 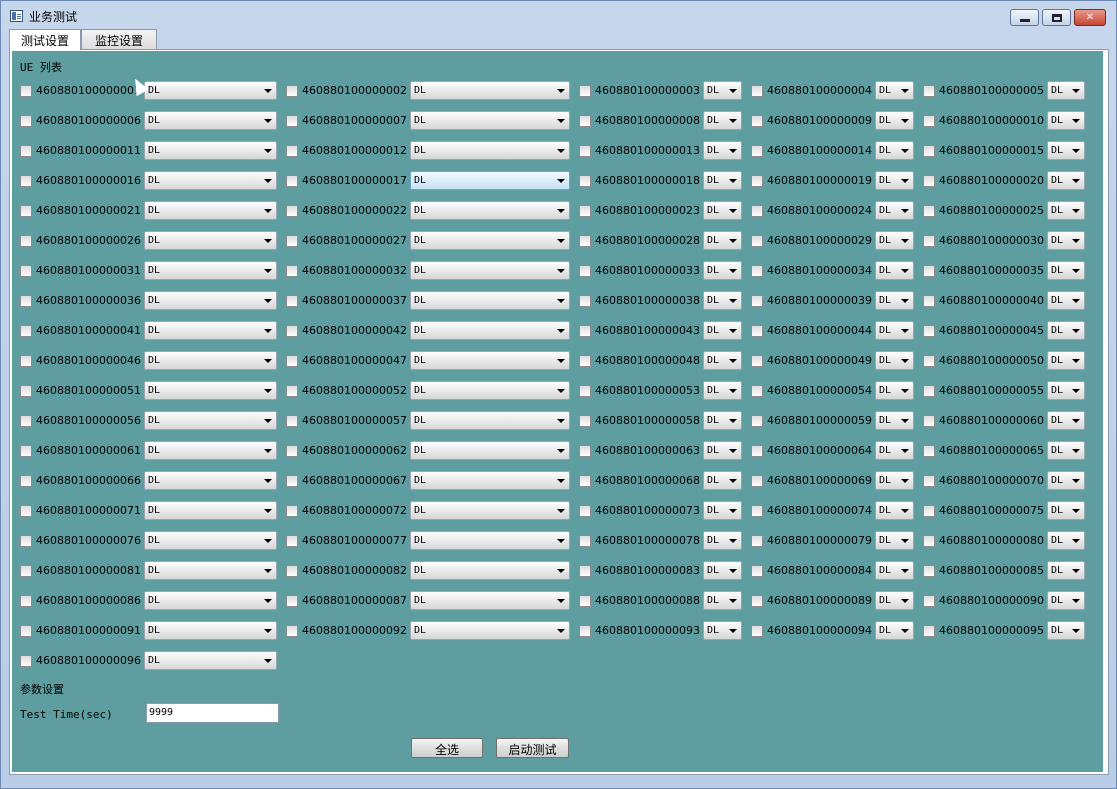 I want to click on test-time-input: 9999, so click(x=212, y=713).